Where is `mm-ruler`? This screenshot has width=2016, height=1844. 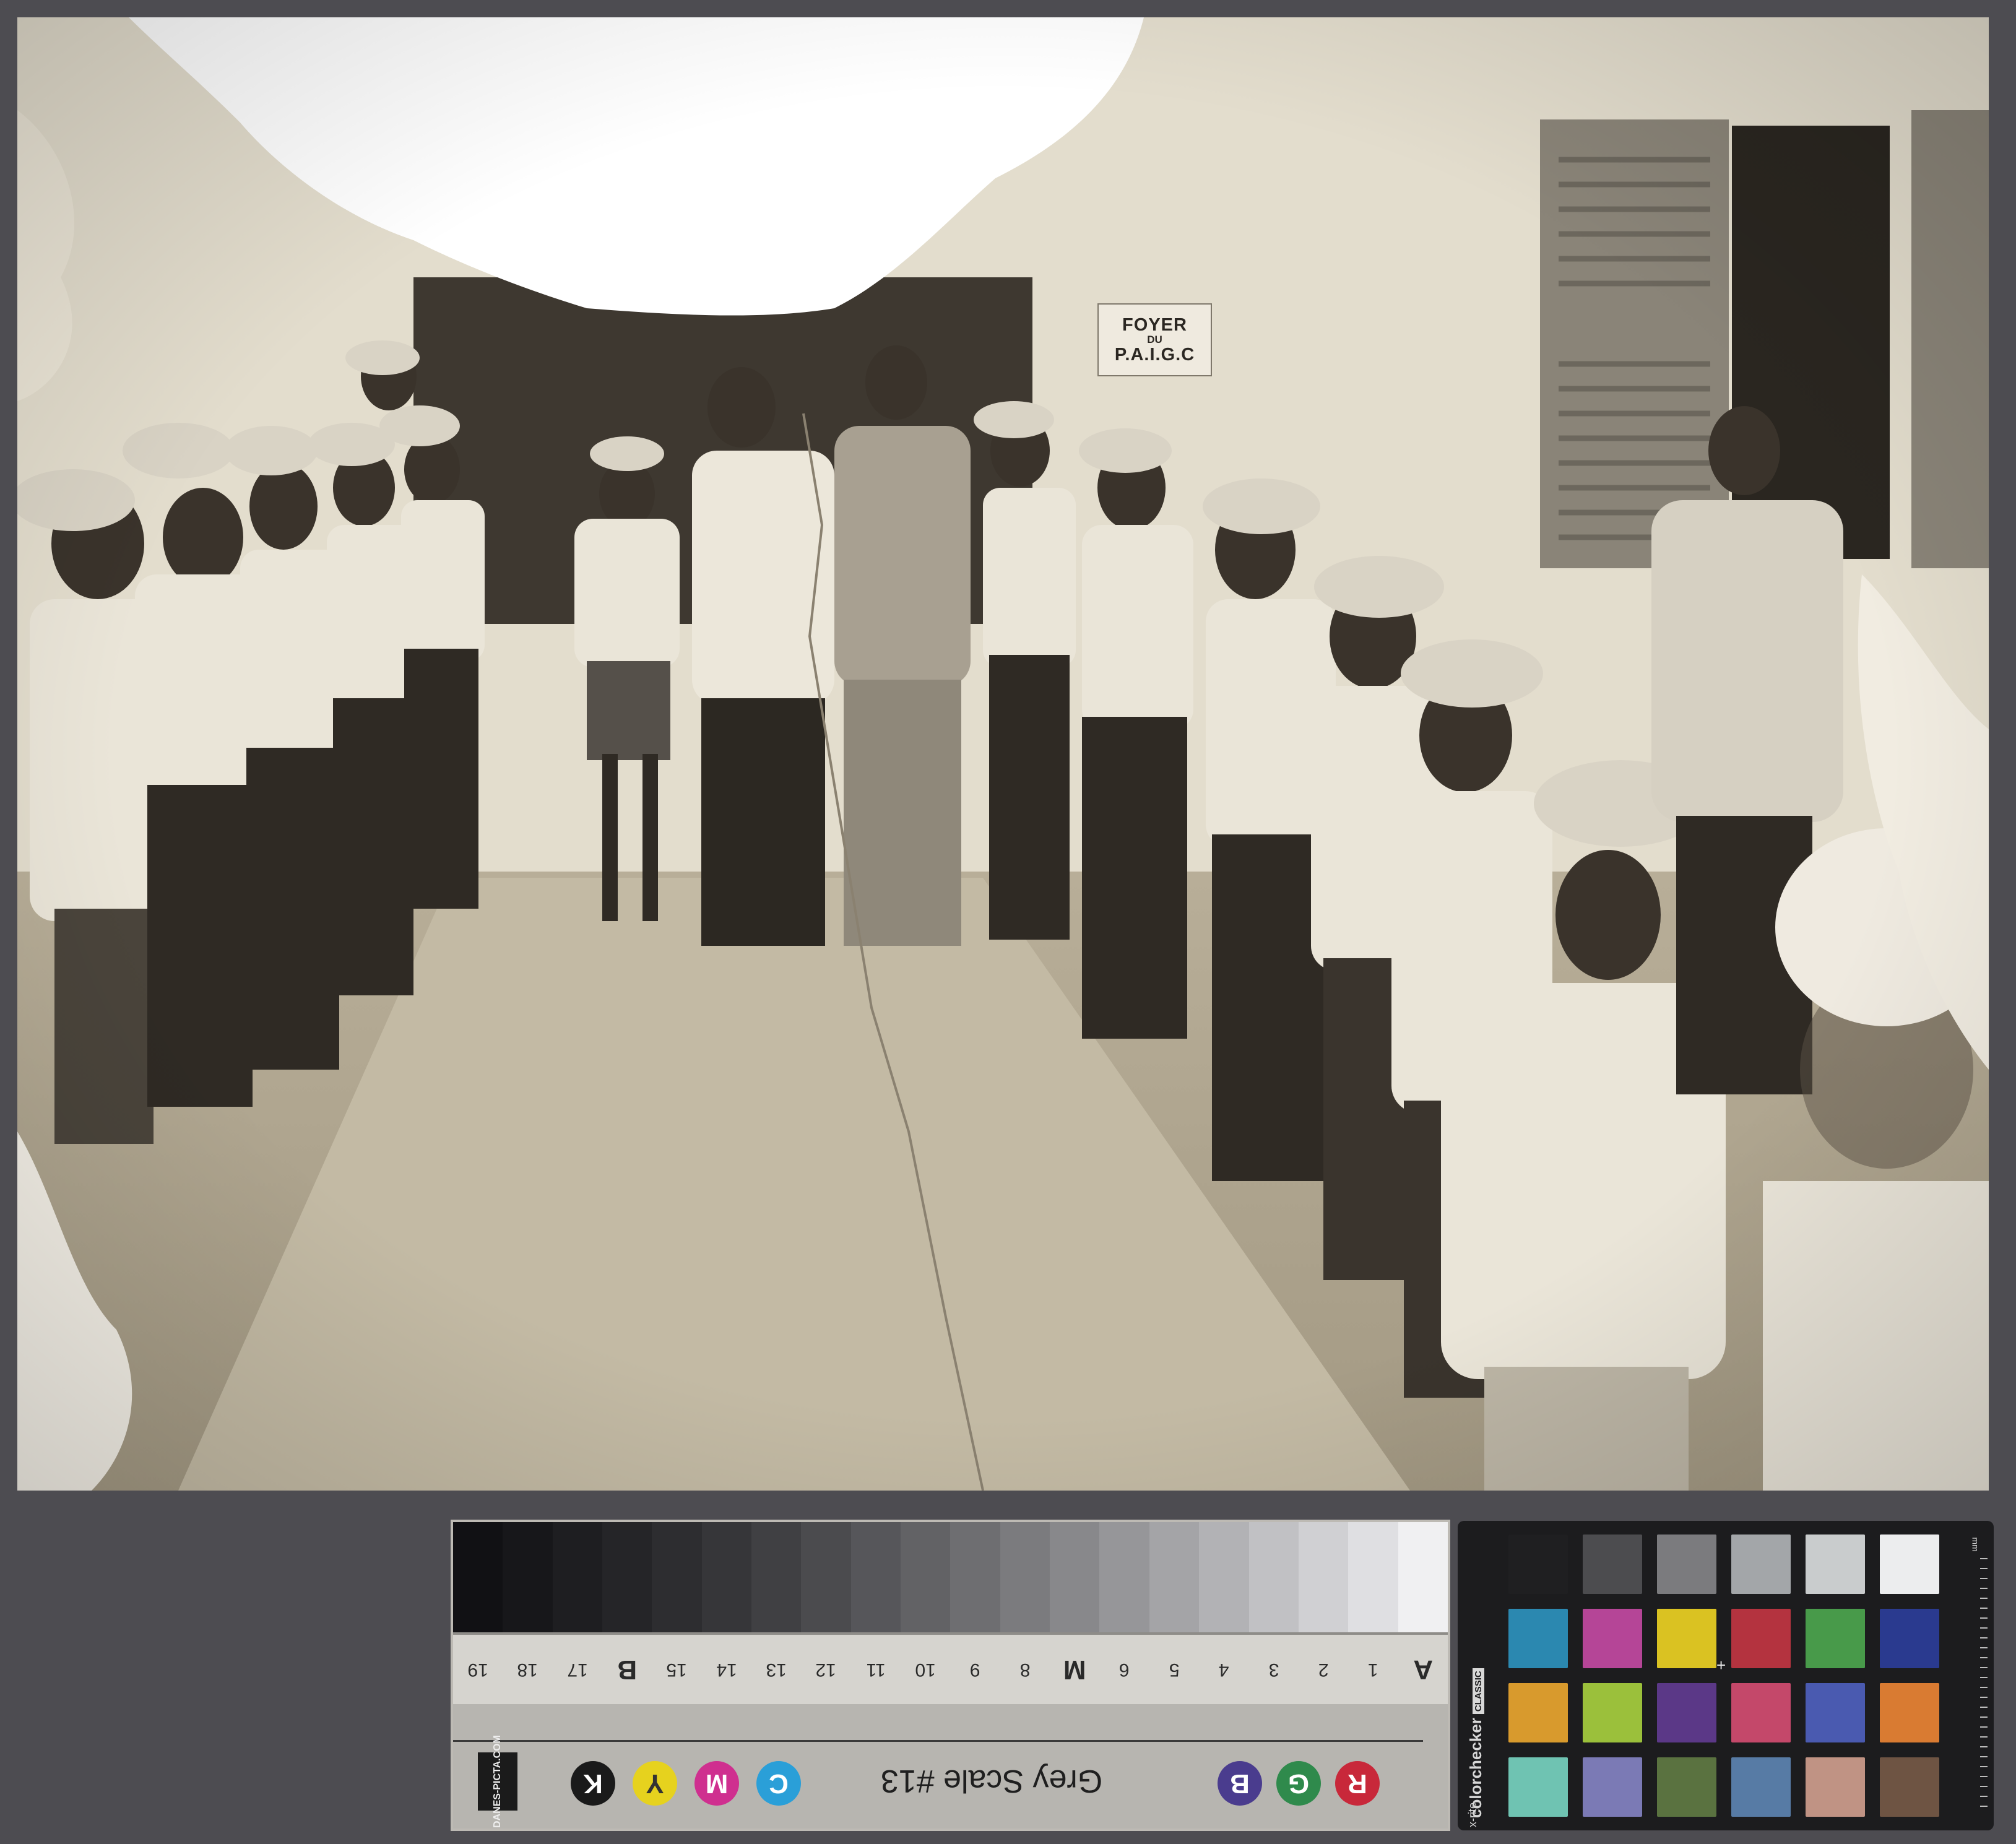 mm-ruler is located at coordinates (1984, 1685).